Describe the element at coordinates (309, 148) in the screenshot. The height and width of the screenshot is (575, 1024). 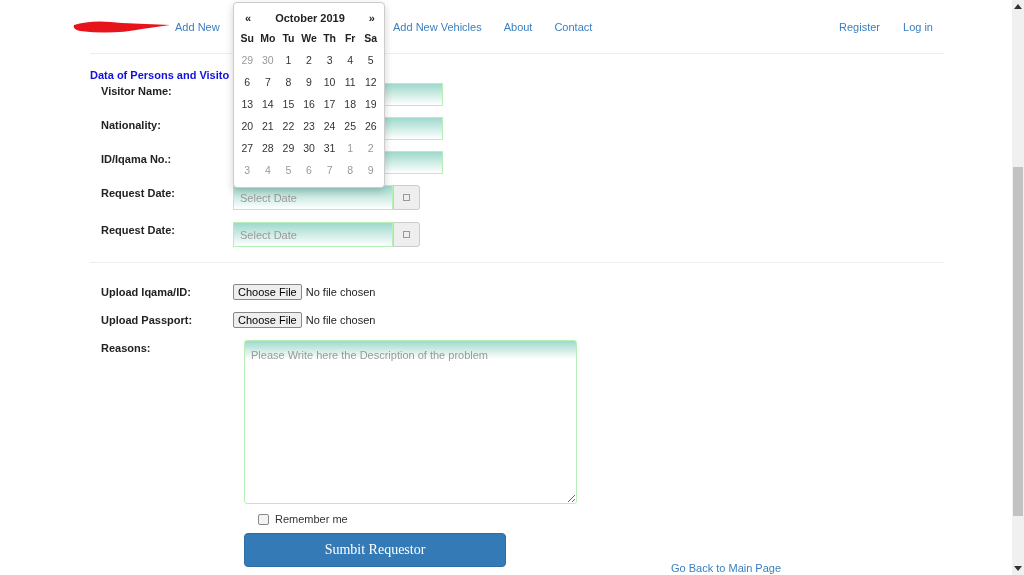
I see `calendar-day: 30` at that location.